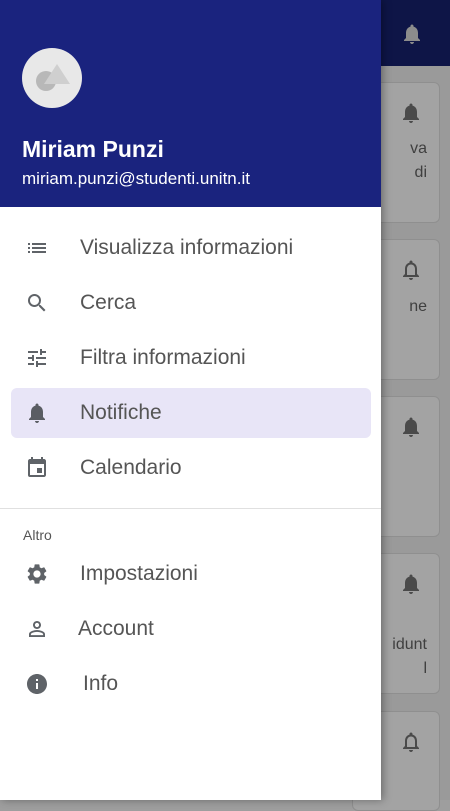 The image size is (450, 811). What do you see at coordinates (136, 178) in the screenshot?
I see `user-email: miriam.punzi@studenti.unitn.it` at bounding box center [136, 178].